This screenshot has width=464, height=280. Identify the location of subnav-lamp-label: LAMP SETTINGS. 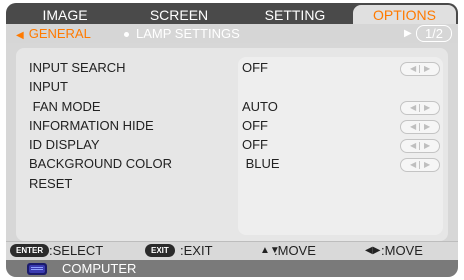
(188, 33).